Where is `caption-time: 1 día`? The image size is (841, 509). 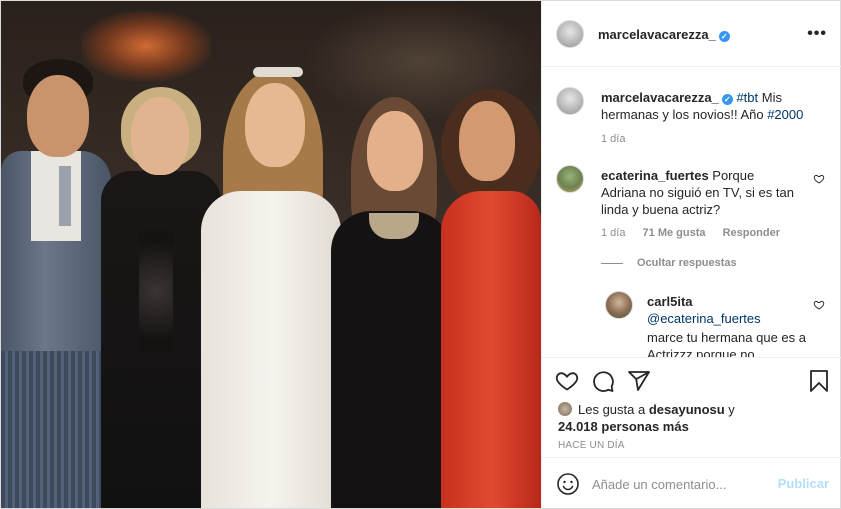 caption-time: 1 día is located at coordinates (613, 139).